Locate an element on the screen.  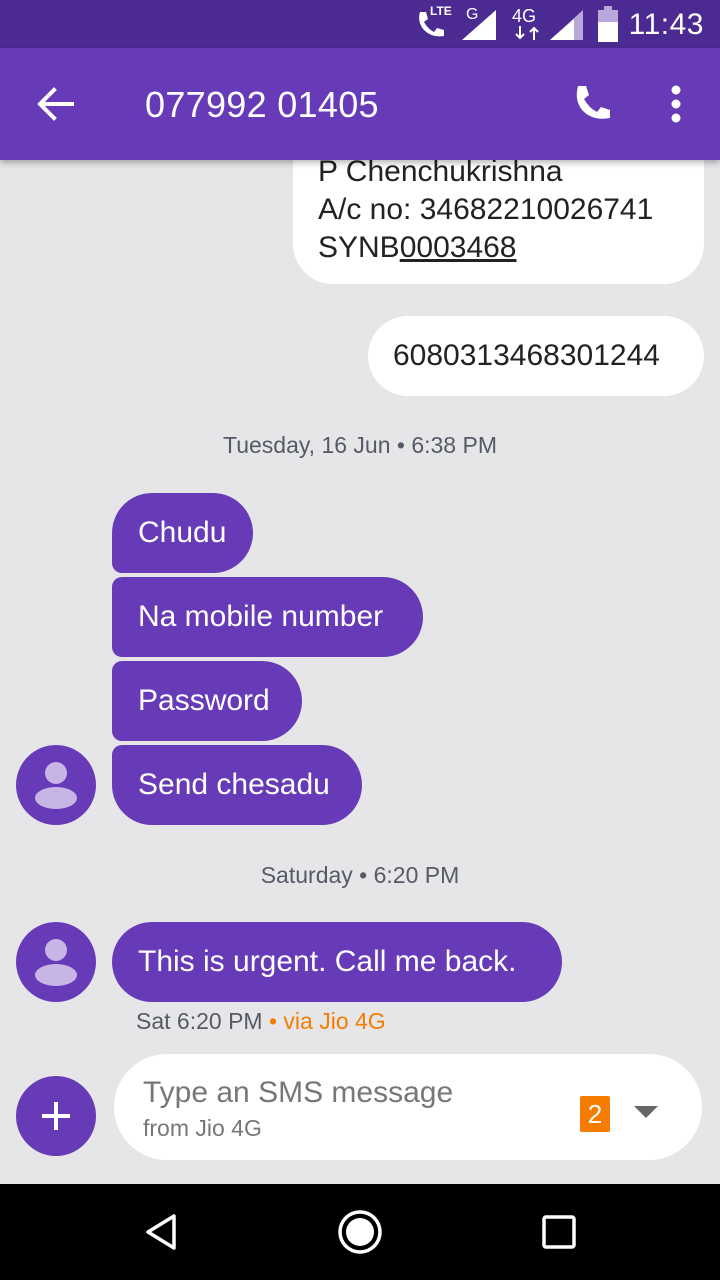
arrow-drop-down-icon is located at coordinates (646, 1113).